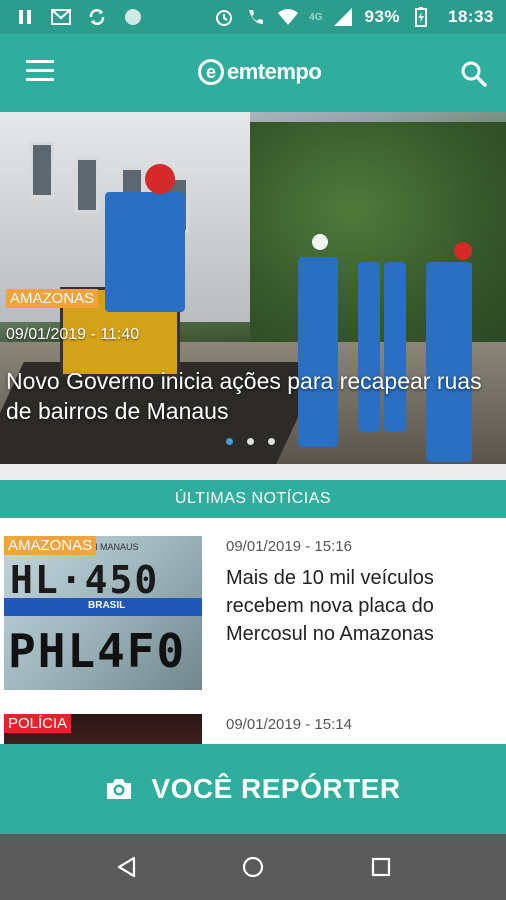 The height and width of the screenshot is (900, 506). I want to click on camera-icon, so click(119, 789).